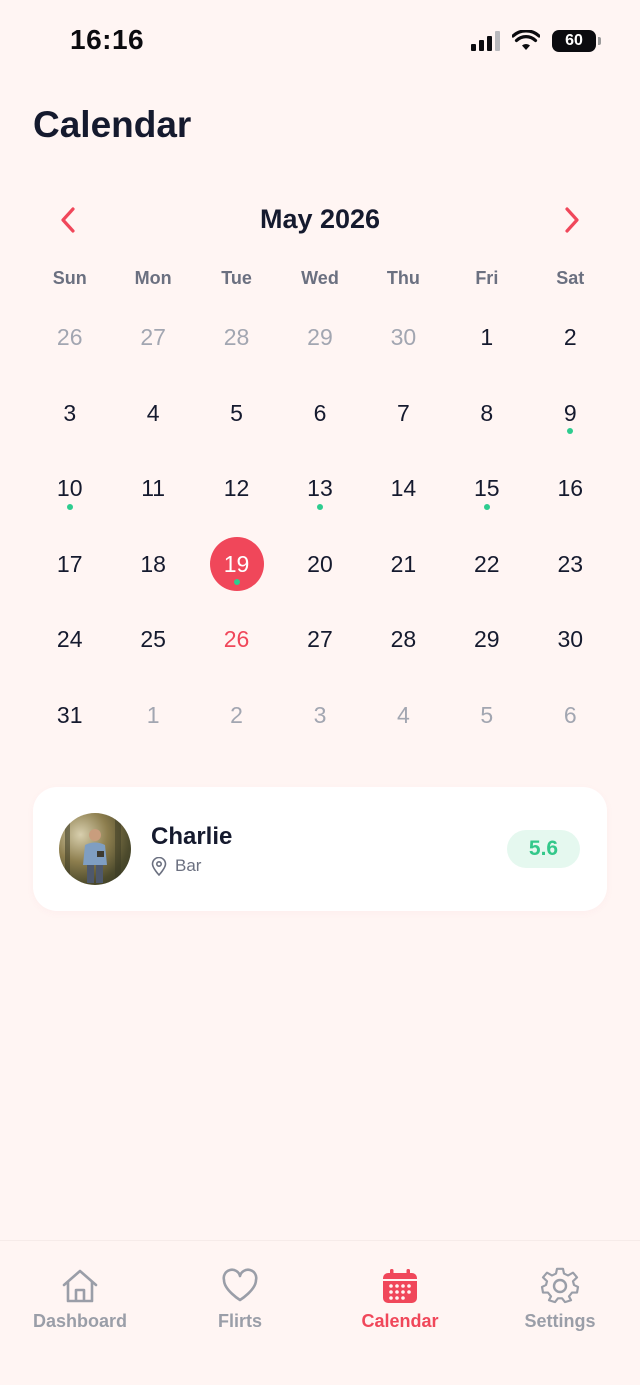 This screenshot has width=640, height=1385. What do you see at coordinates (526, 40) in the screenshot?
I see `wifi-icon` at bounding box center [526, 40].